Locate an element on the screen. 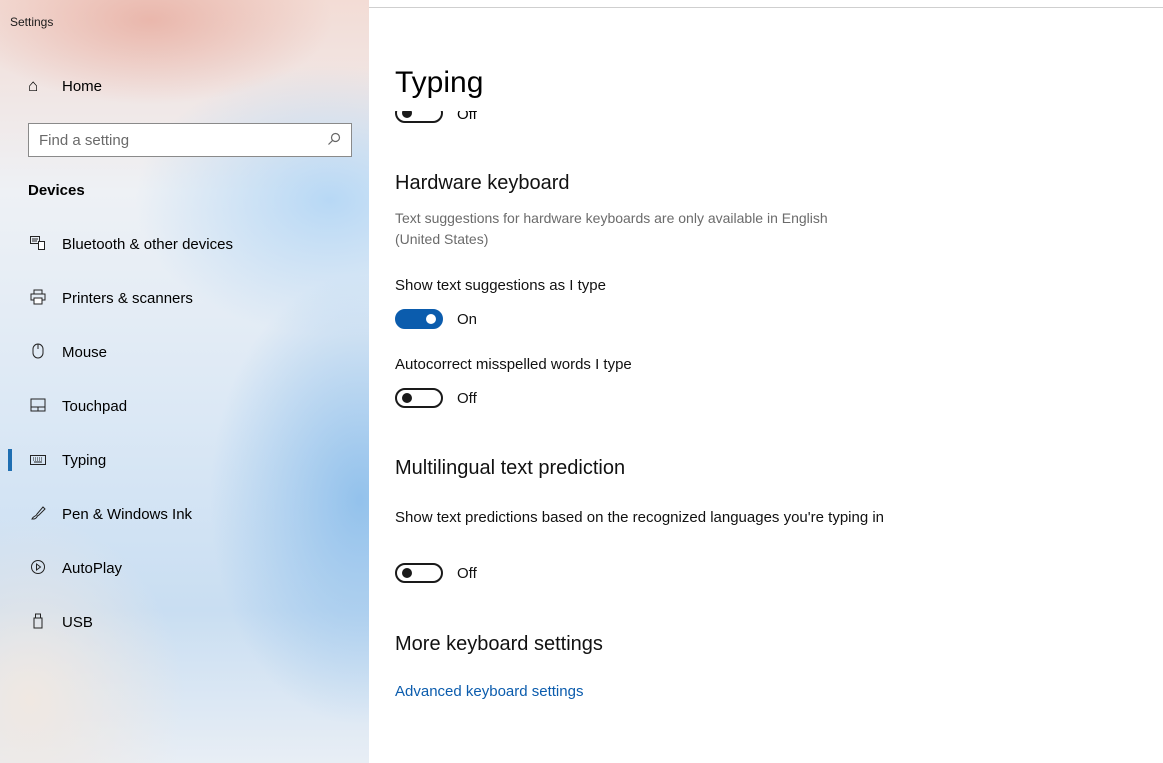  text-suggestions-state: On is located at coordinates (467, 319).